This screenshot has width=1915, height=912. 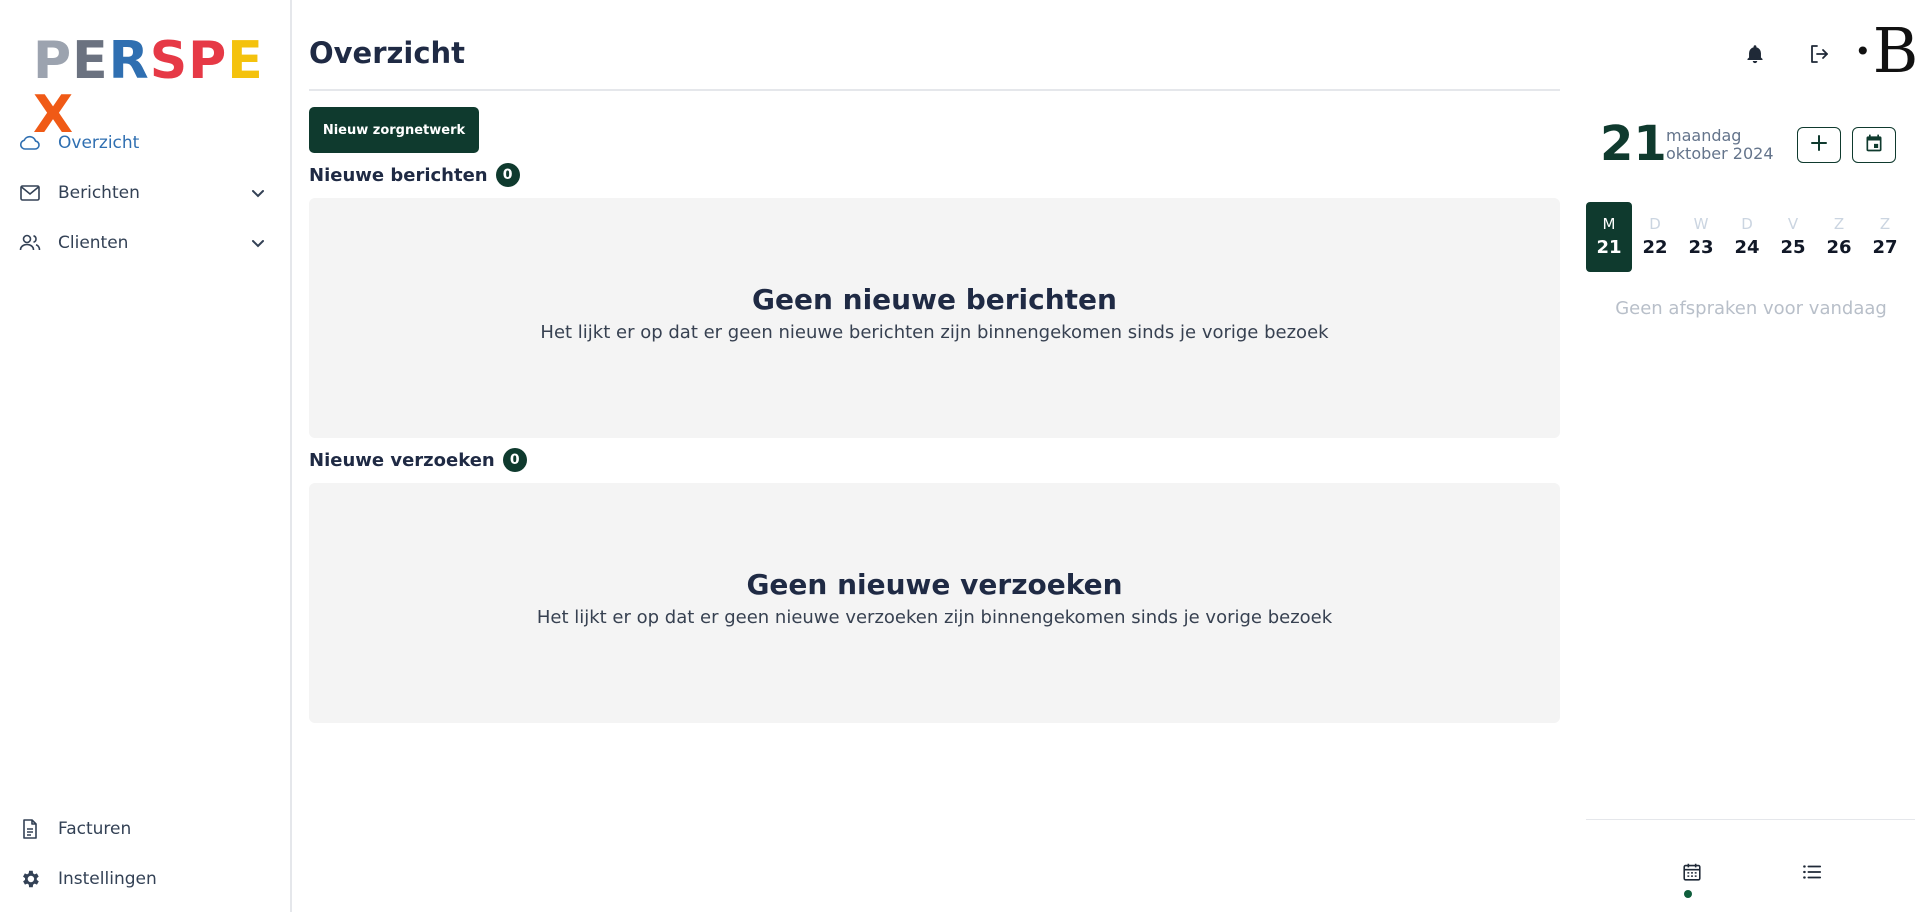 I want to click on day-cell: Z 27, so click(x=1885, y=237).